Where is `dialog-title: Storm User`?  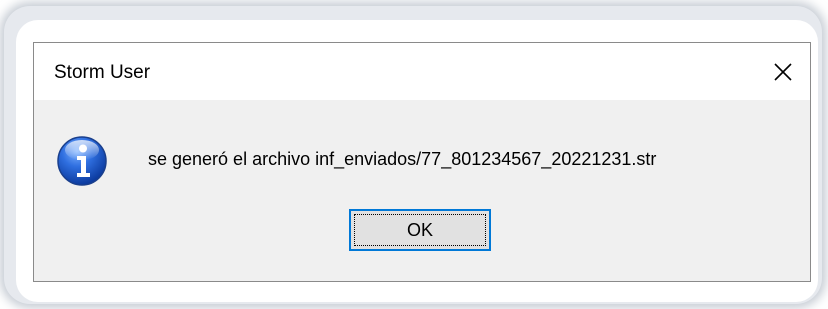
dialog-title: Storm User is located at coordinates (102, 72).